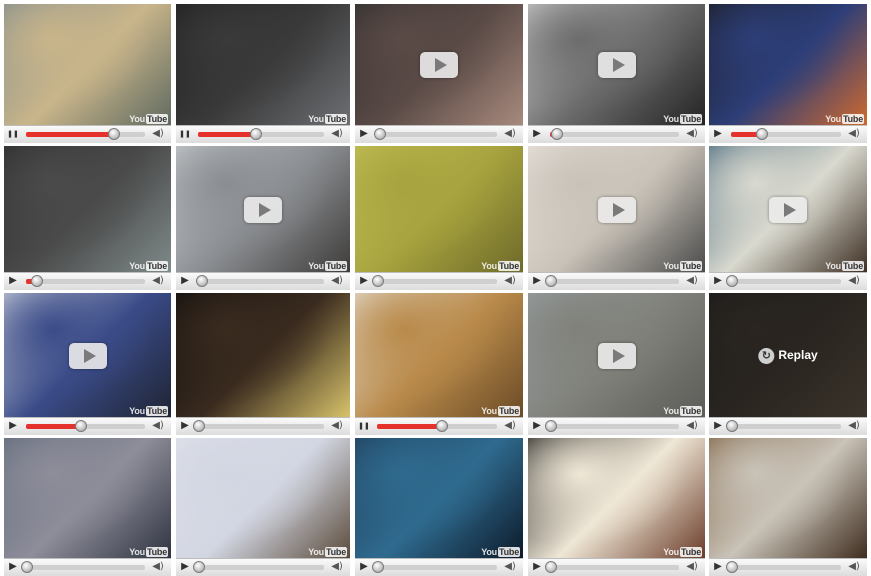  I want to click on video-frame: ↻ Replay, so click(788, 355).